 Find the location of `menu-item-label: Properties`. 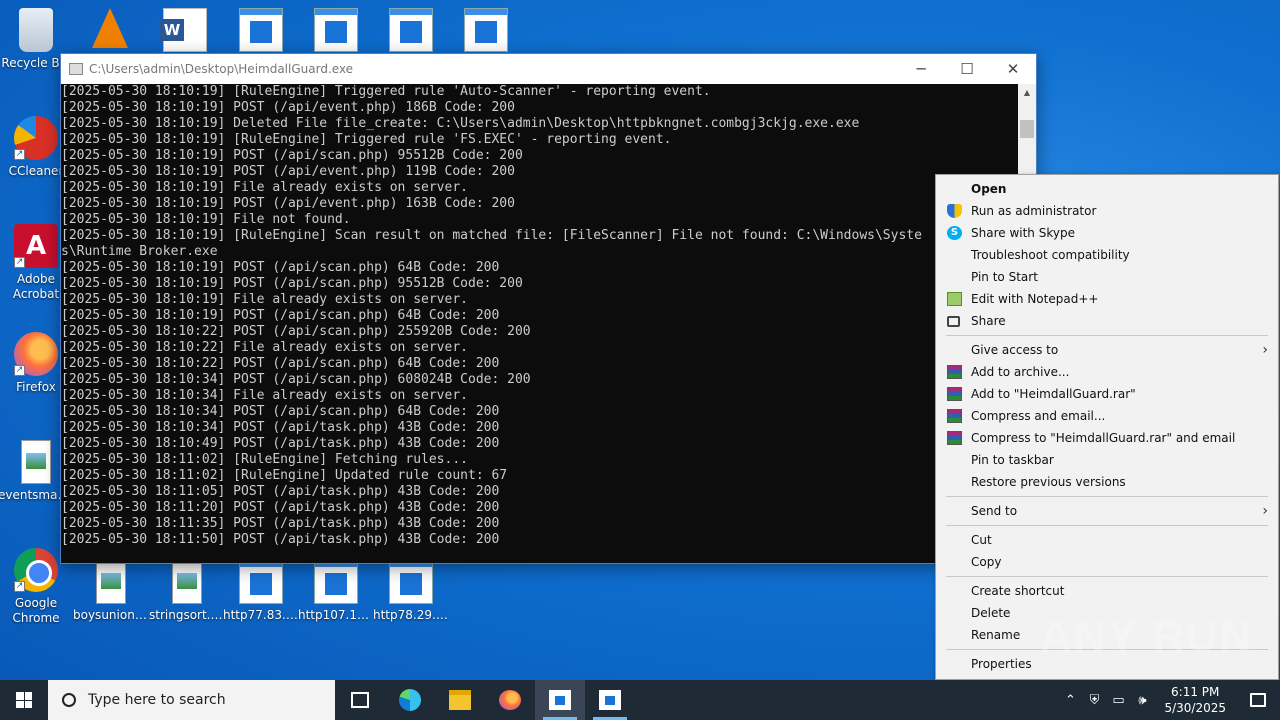

menu-item-label: Properties is located at coordinates (1001, 664).